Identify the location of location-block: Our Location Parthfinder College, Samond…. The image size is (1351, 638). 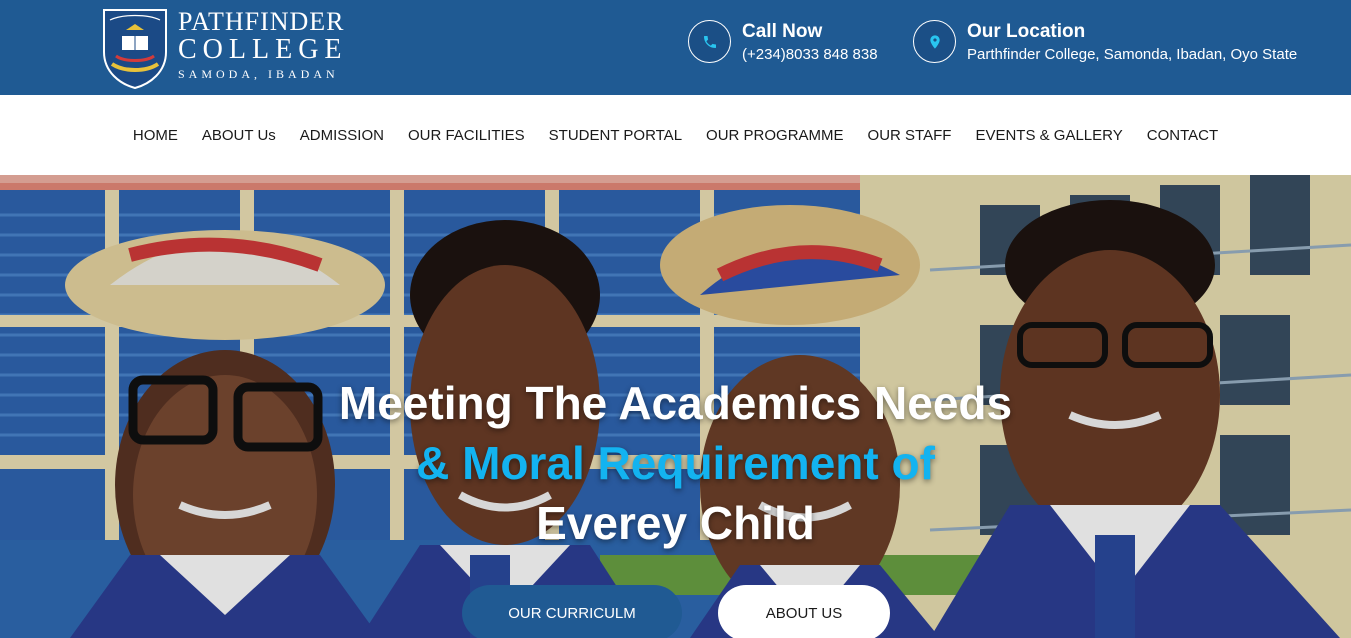
(1105, 43).